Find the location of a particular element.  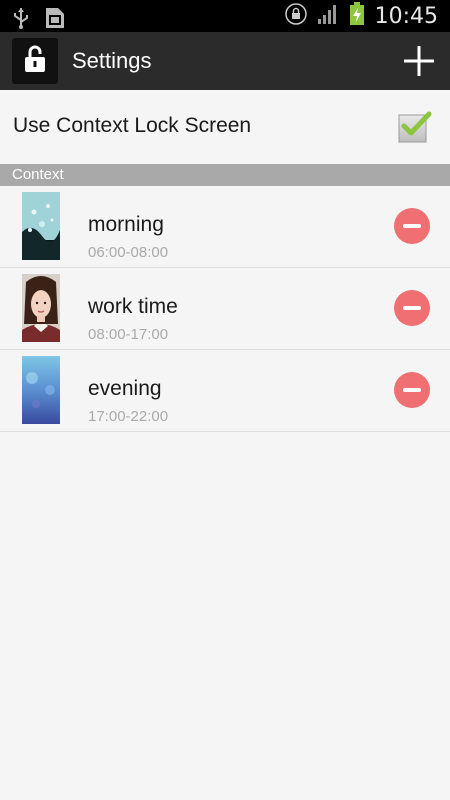

context-item-evening: evening 17:00-22:00 is located at coordinates (225, 391).